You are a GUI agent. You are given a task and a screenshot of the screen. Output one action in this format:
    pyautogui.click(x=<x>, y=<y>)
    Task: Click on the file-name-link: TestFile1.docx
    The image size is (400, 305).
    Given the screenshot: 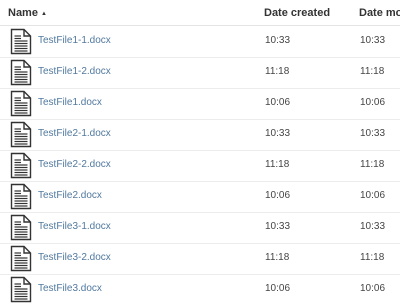 What is the action you would take?
    pyautogui.click(x=70, y=102)
    